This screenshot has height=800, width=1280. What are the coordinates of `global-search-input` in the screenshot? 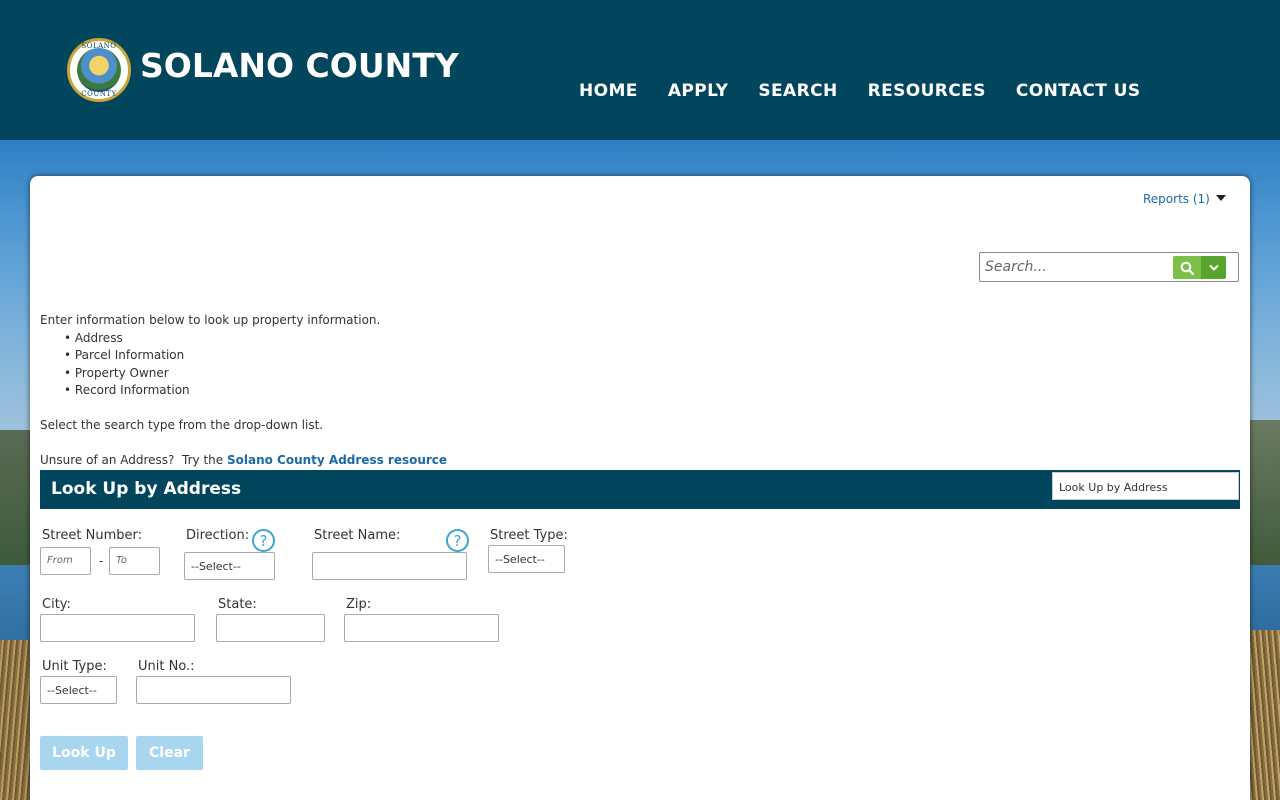 It's located at (1075, 267).